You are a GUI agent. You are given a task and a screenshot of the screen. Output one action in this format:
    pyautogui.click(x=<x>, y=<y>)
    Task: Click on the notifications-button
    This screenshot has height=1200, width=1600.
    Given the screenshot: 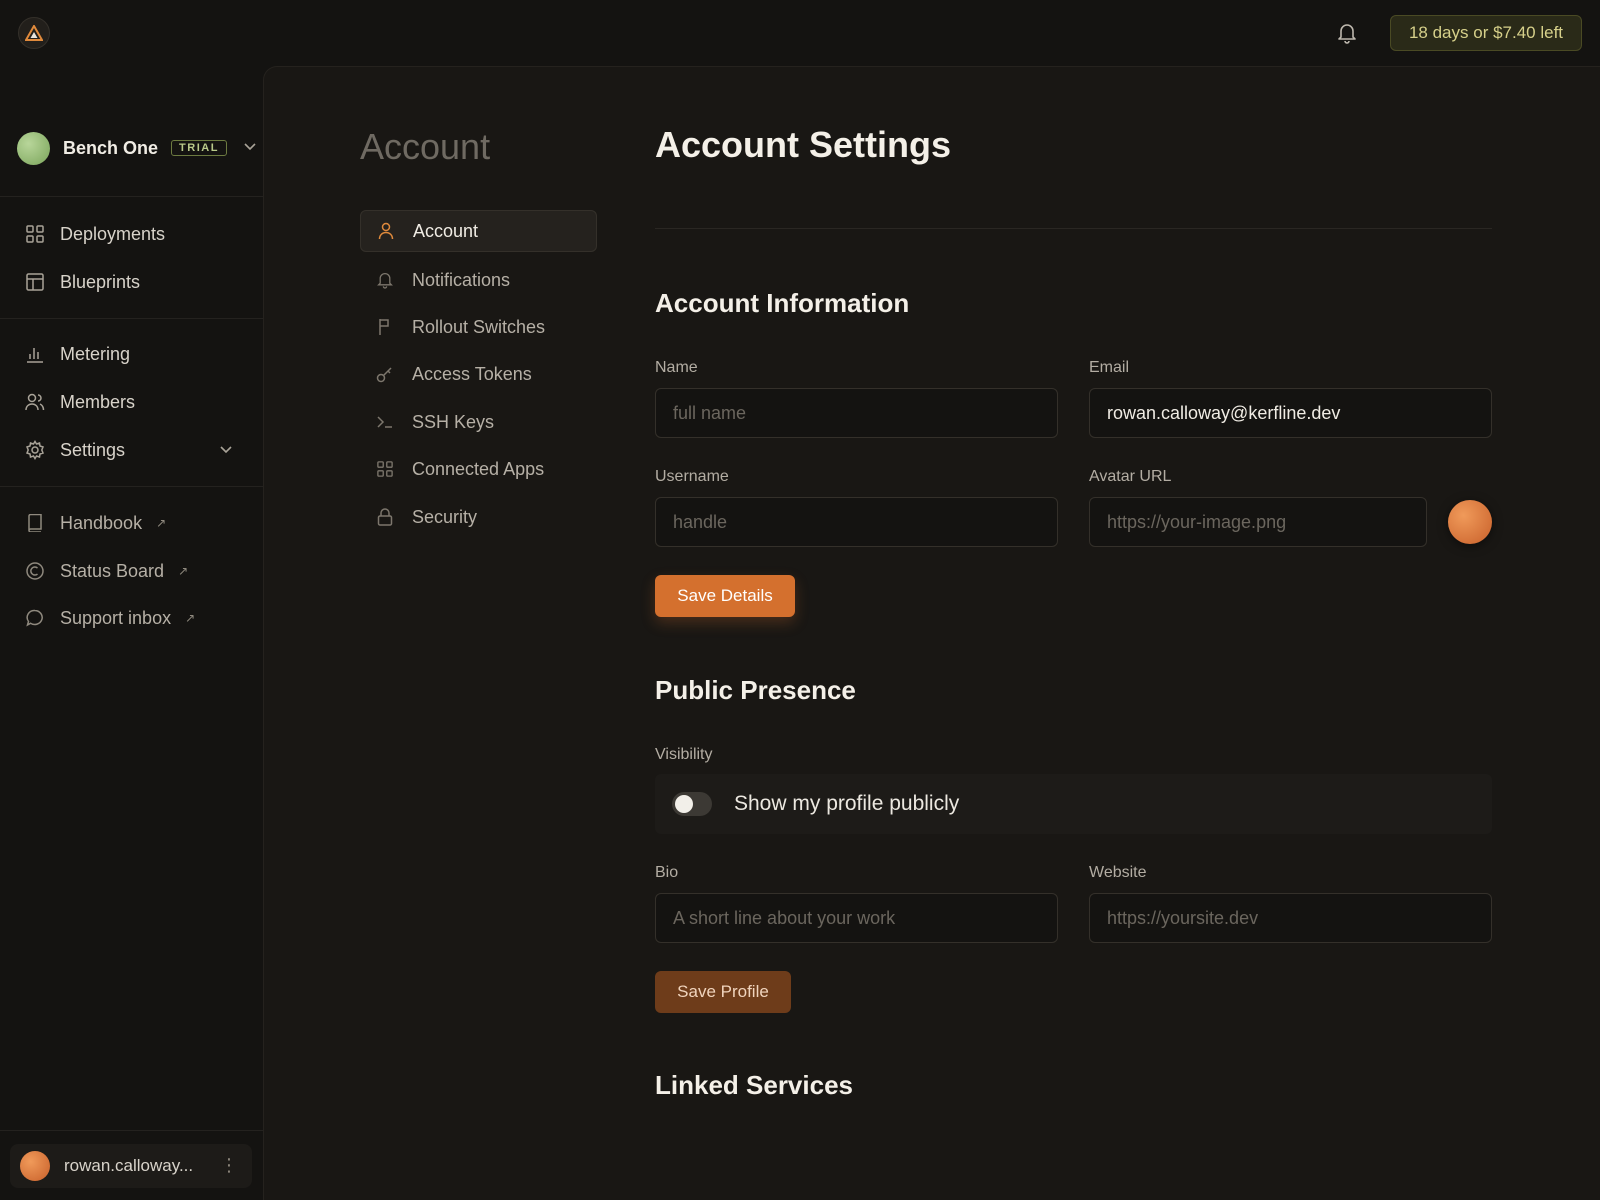 What is the action you would take?
    pyautogui.click(x=1347, y=33)
    